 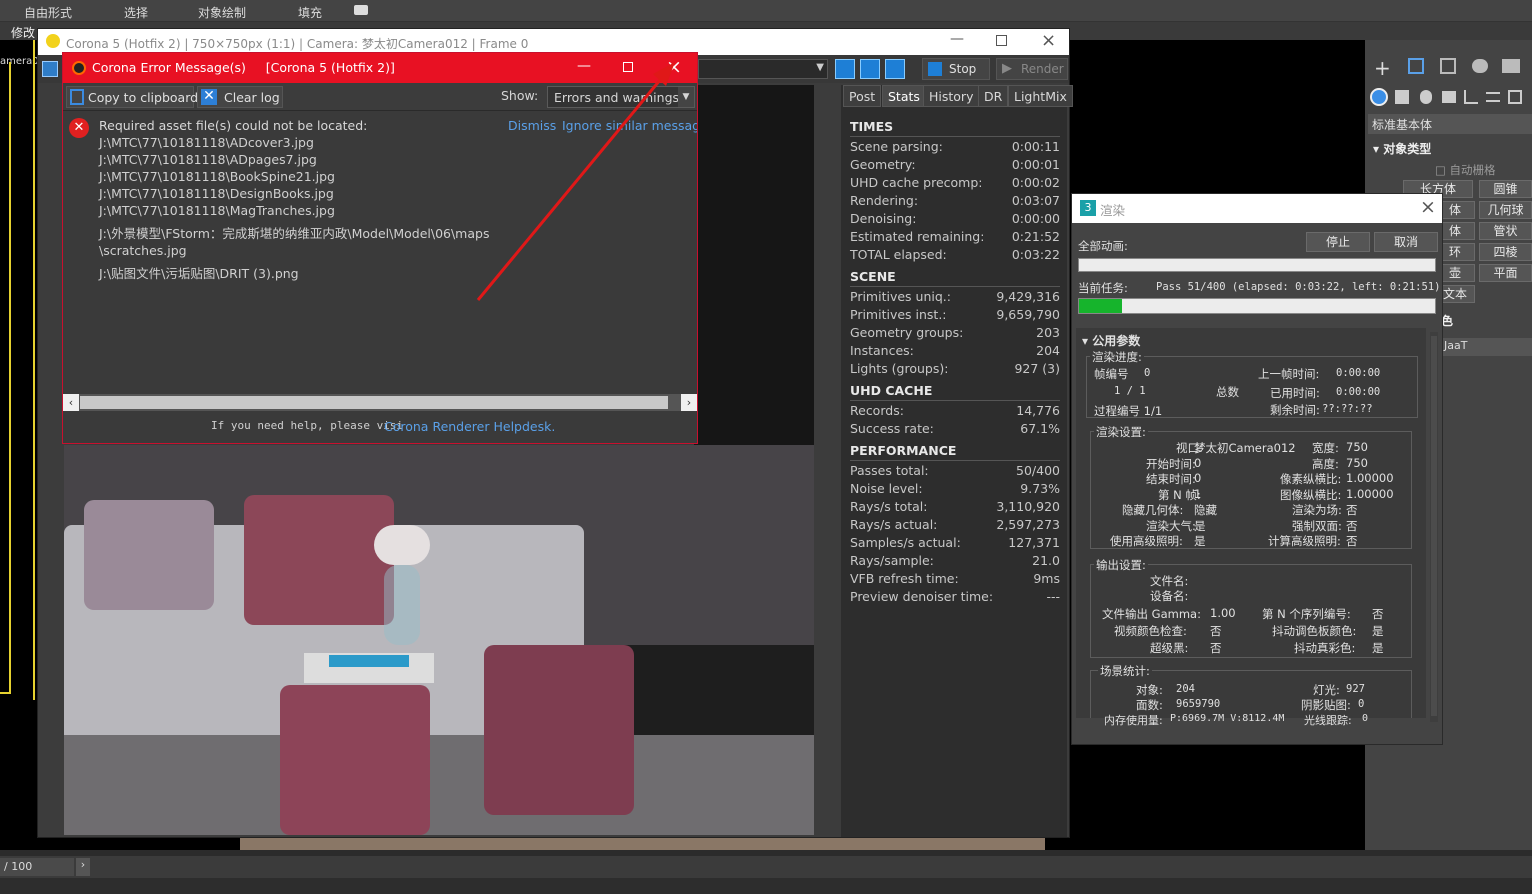 What do you see at coordinates (895, 69) in the screenshot?
I see `zoom-fit-icon` at bounding box center [895, 69].